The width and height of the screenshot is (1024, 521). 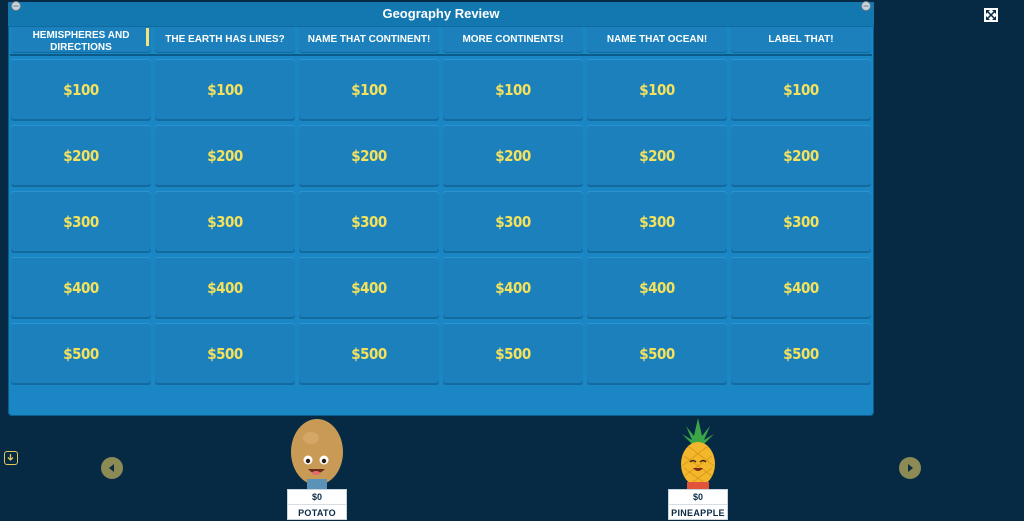 What do you see at coordinates (11, 458) in the screenshot?
I see `download-icon` at bounding box center [11, 458].